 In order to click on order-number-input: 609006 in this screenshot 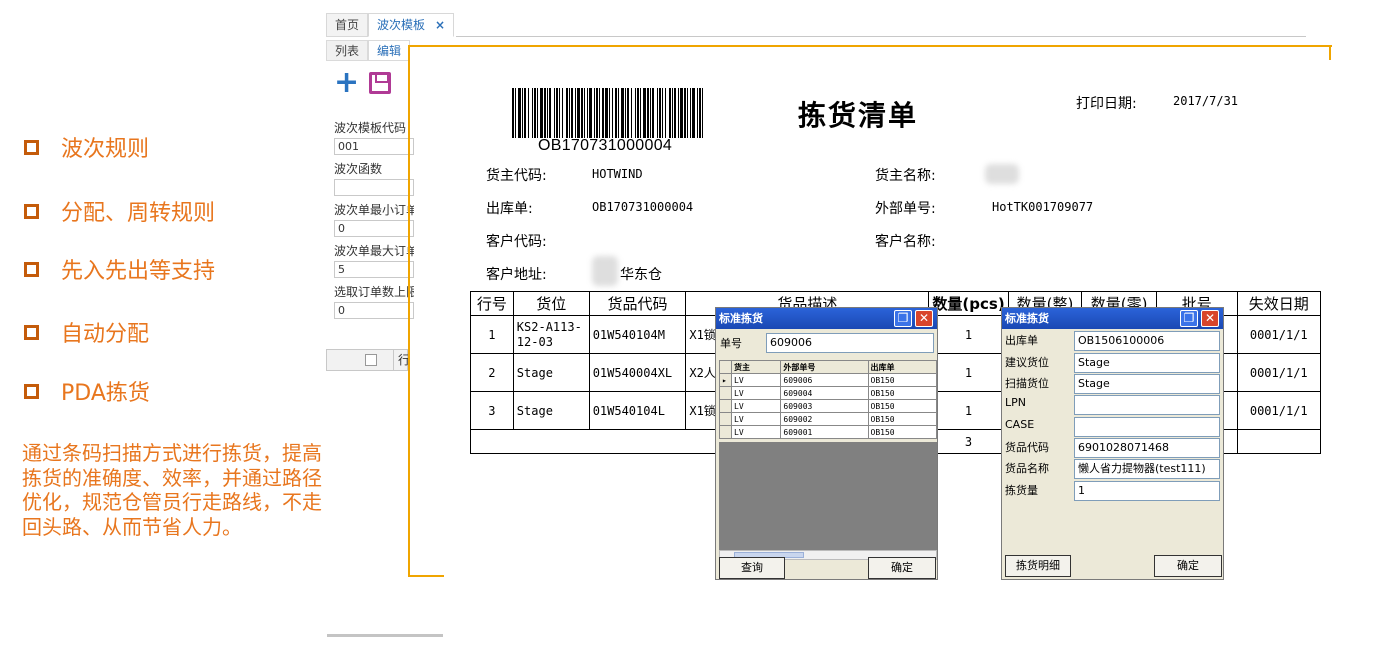, I will do `click(850, 343)`.